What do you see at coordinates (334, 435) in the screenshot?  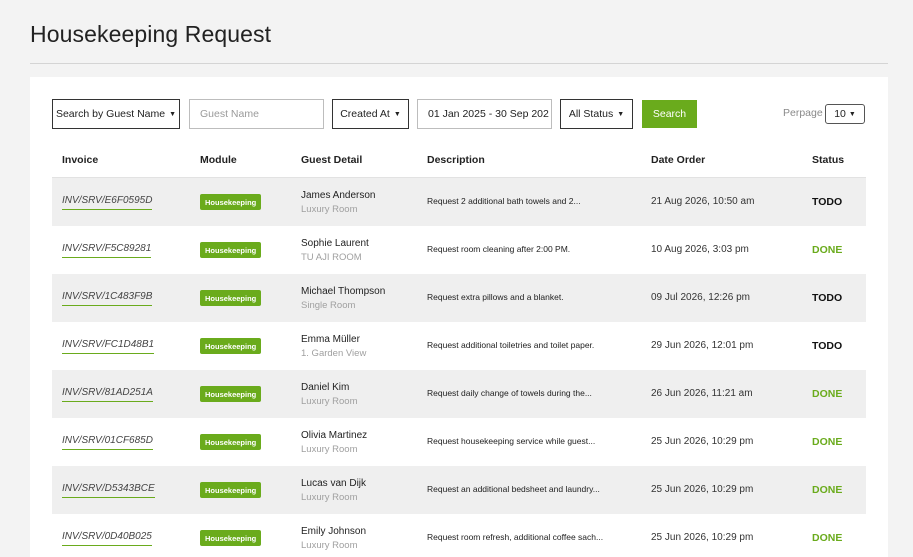 I see `guest-name: Olivia Martinez` at bounding box center [334, 435].